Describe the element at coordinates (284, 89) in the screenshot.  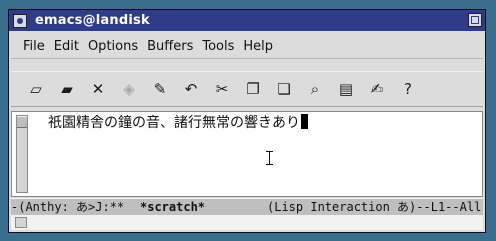
I see `paste-icon: ❏` at that location.